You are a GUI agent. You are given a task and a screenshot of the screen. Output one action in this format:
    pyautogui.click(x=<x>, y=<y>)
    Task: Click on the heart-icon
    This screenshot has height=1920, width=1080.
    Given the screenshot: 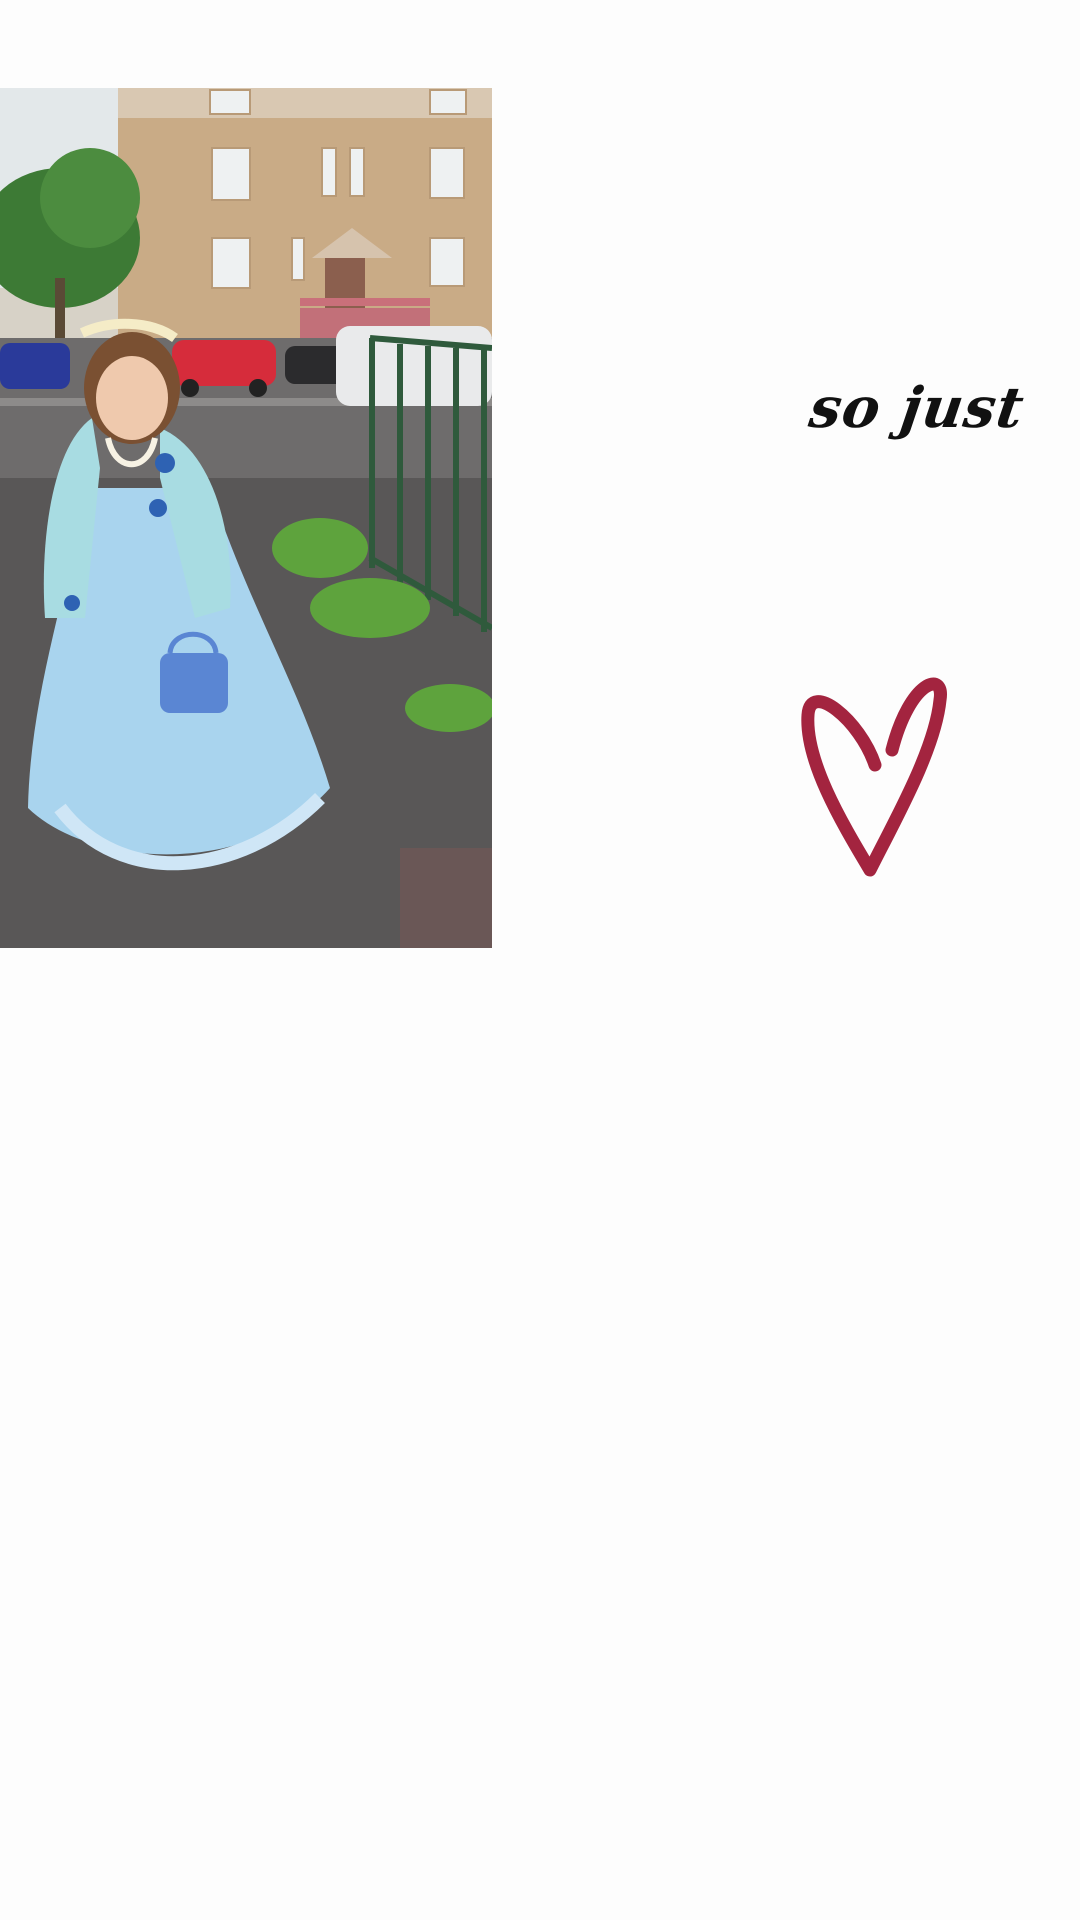 What is the action you would take?
    pyautogui.click(x=875, y=775)
    